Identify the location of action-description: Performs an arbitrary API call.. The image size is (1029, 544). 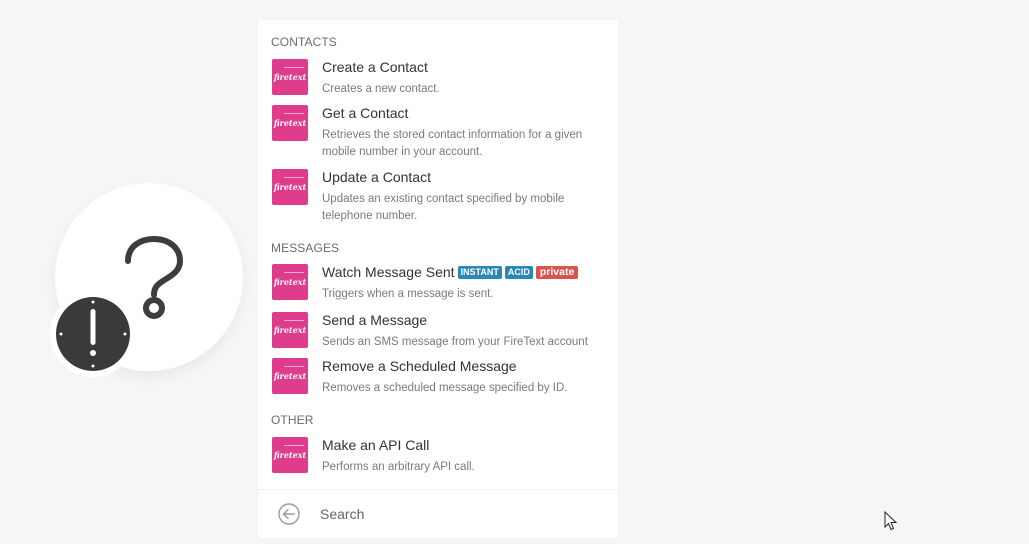
(398, 467).